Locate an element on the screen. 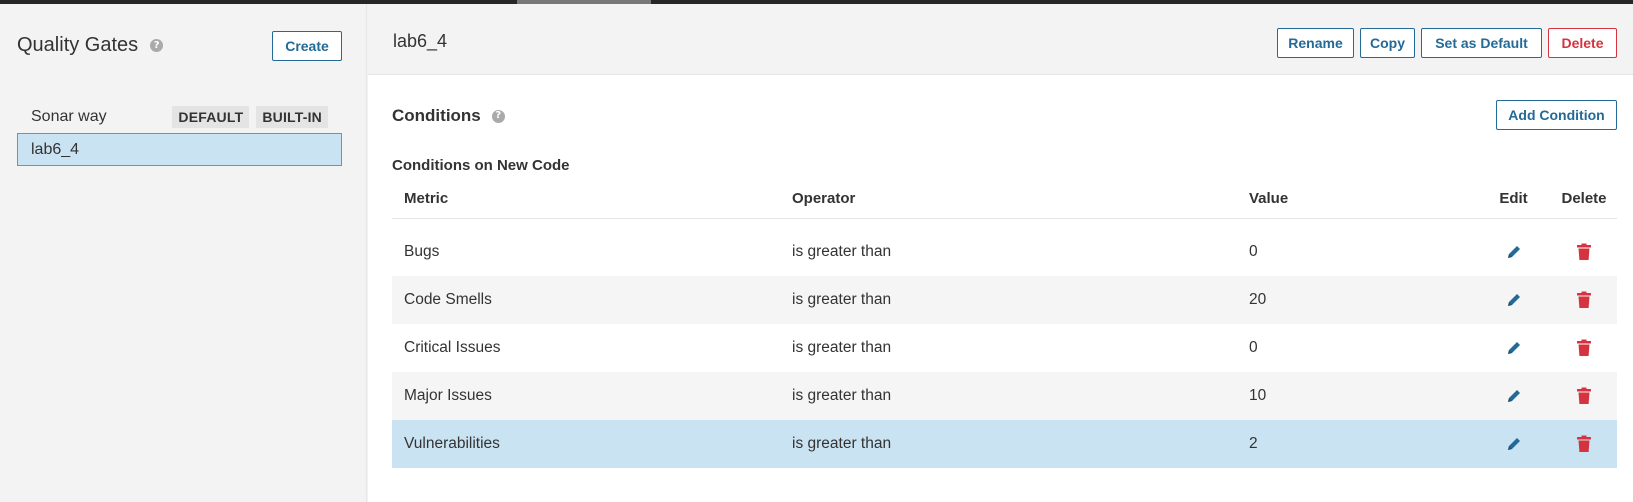 Image resolution: width=1633 pixels, height=502 pixels. conditions-heading: Conditions ? is located at coordinates (448, 116).